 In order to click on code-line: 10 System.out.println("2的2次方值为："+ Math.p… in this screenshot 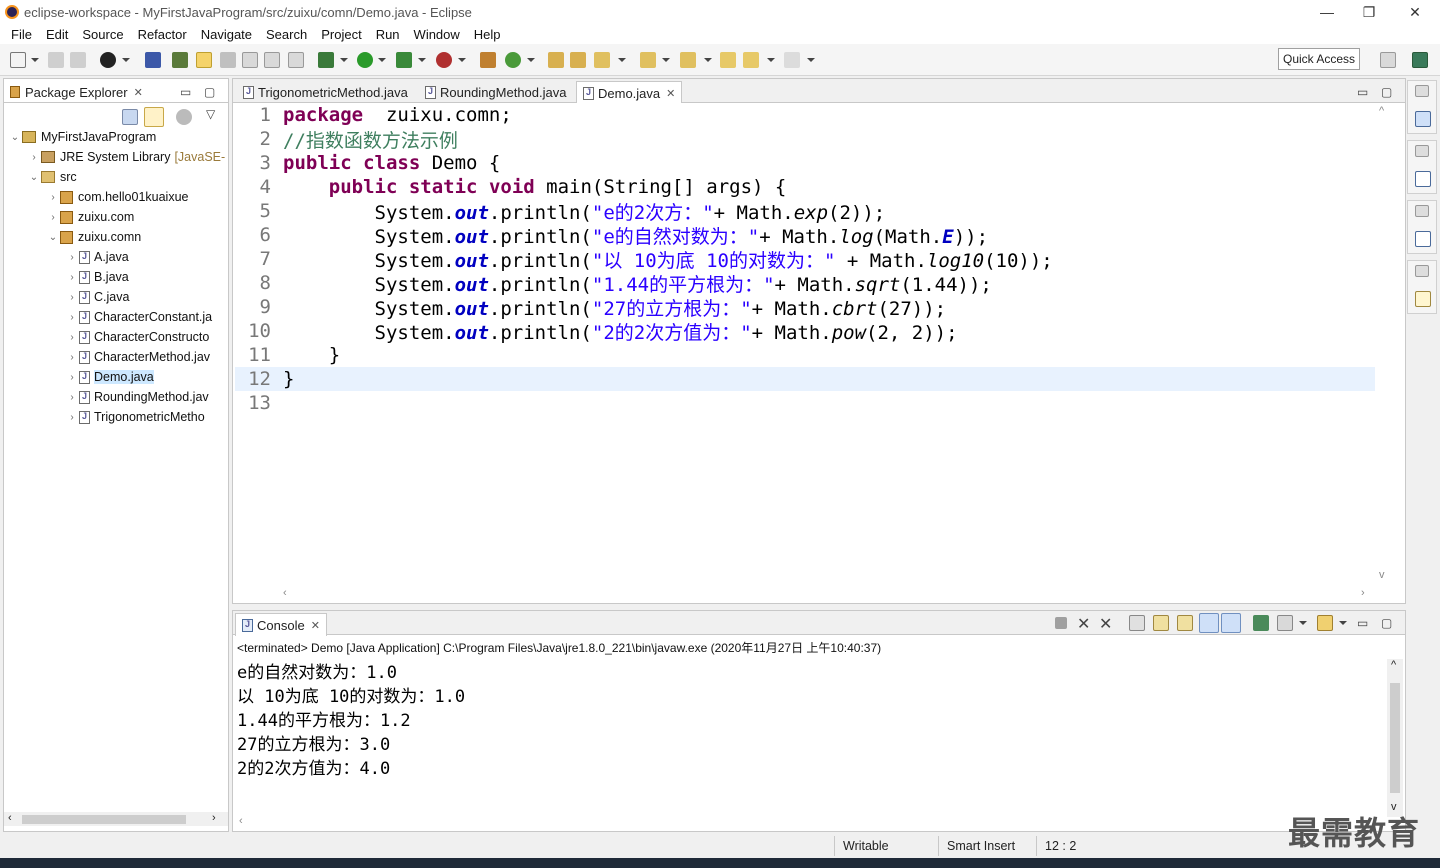, I will do `click(805, 331)`.